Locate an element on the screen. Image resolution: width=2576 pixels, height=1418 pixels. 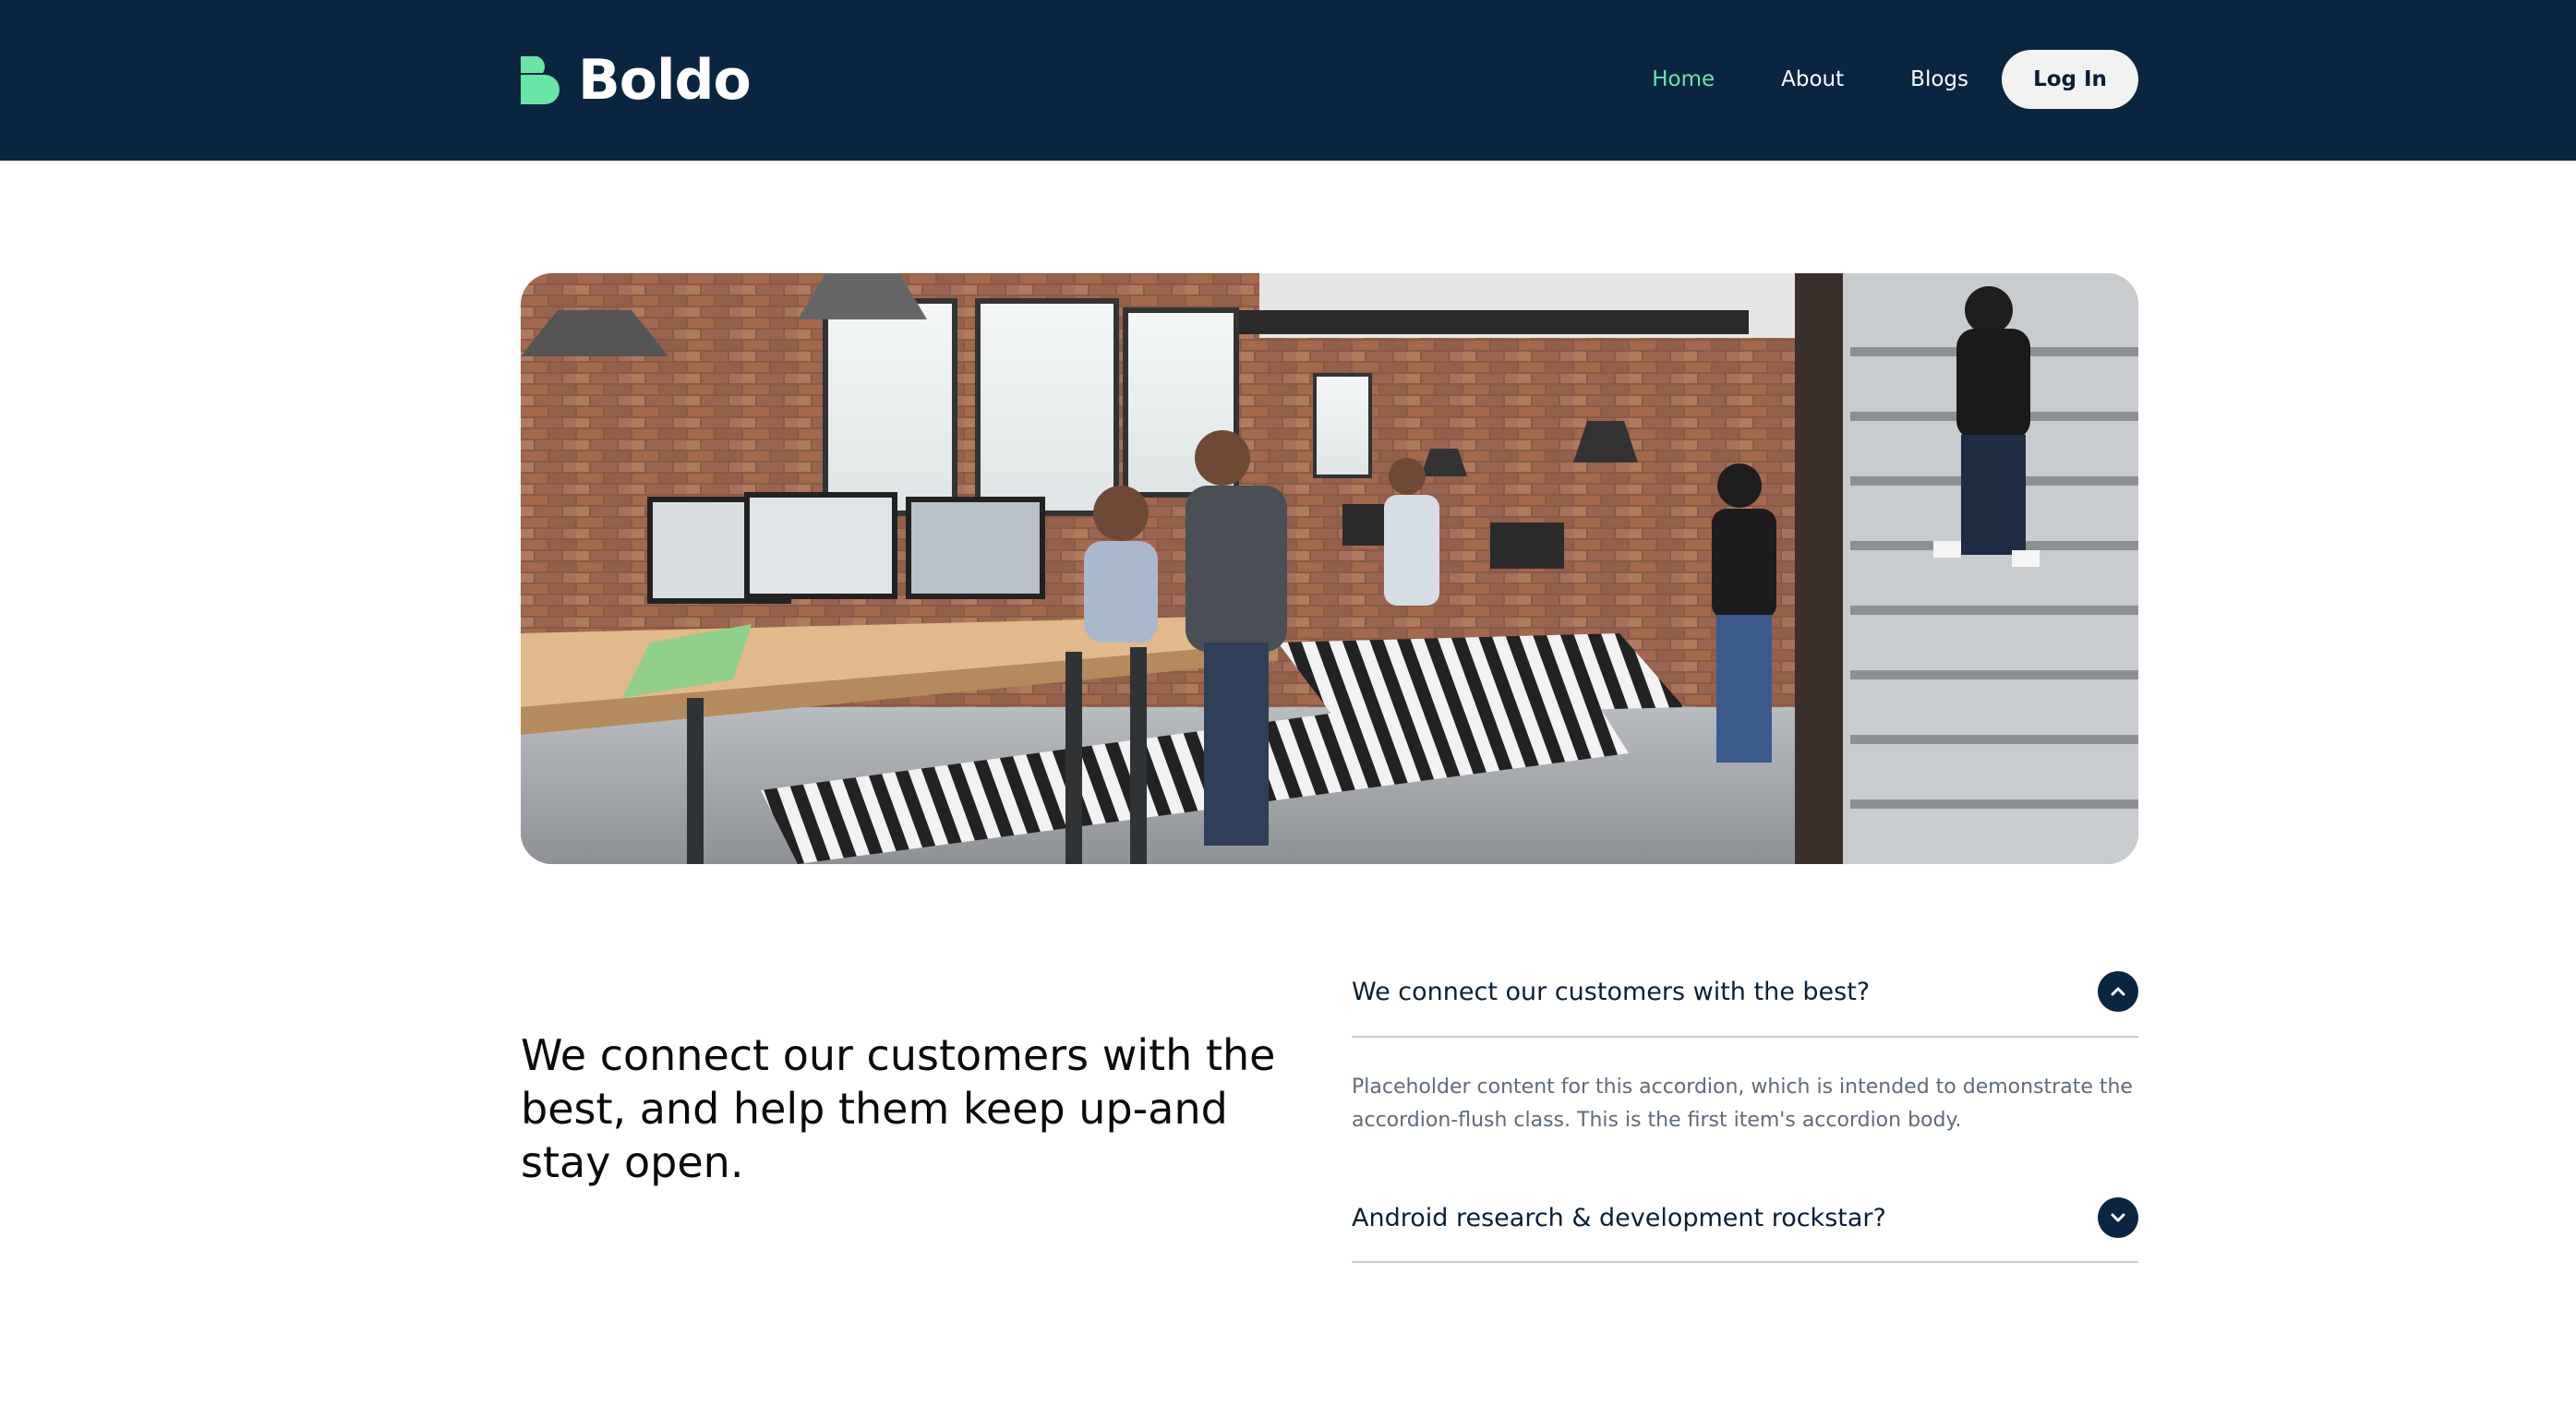
login-button: Log In is located at coordinates (2070, 80).